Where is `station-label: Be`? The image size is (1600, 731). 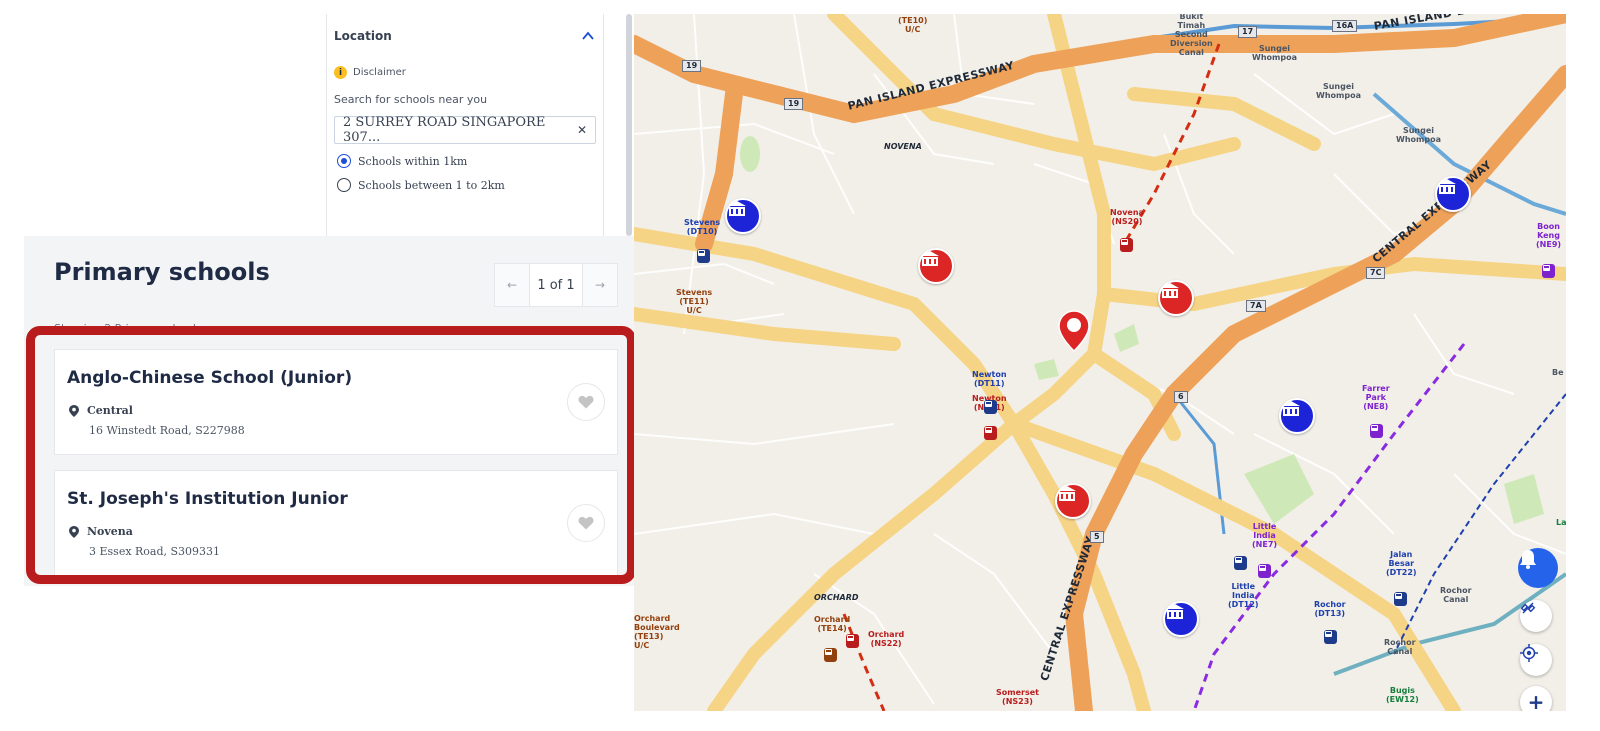 station-label: Be is located at coordinates (1558, 372).